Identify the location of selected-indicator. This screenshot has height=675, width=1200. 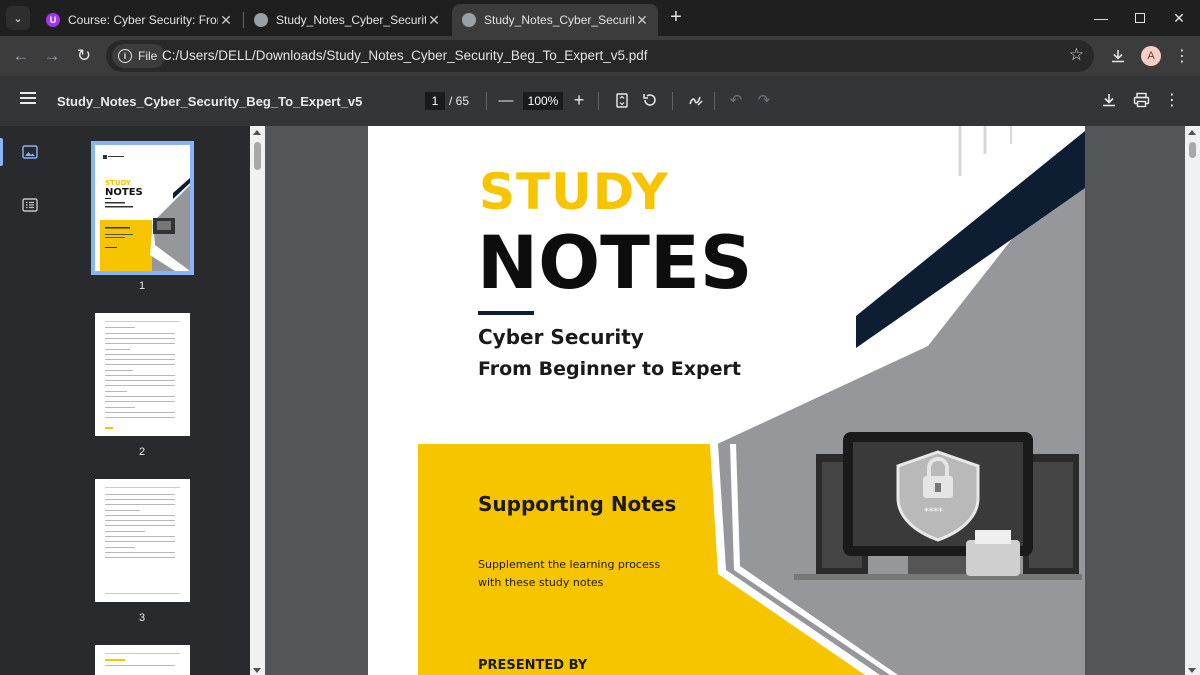
(1, 152).